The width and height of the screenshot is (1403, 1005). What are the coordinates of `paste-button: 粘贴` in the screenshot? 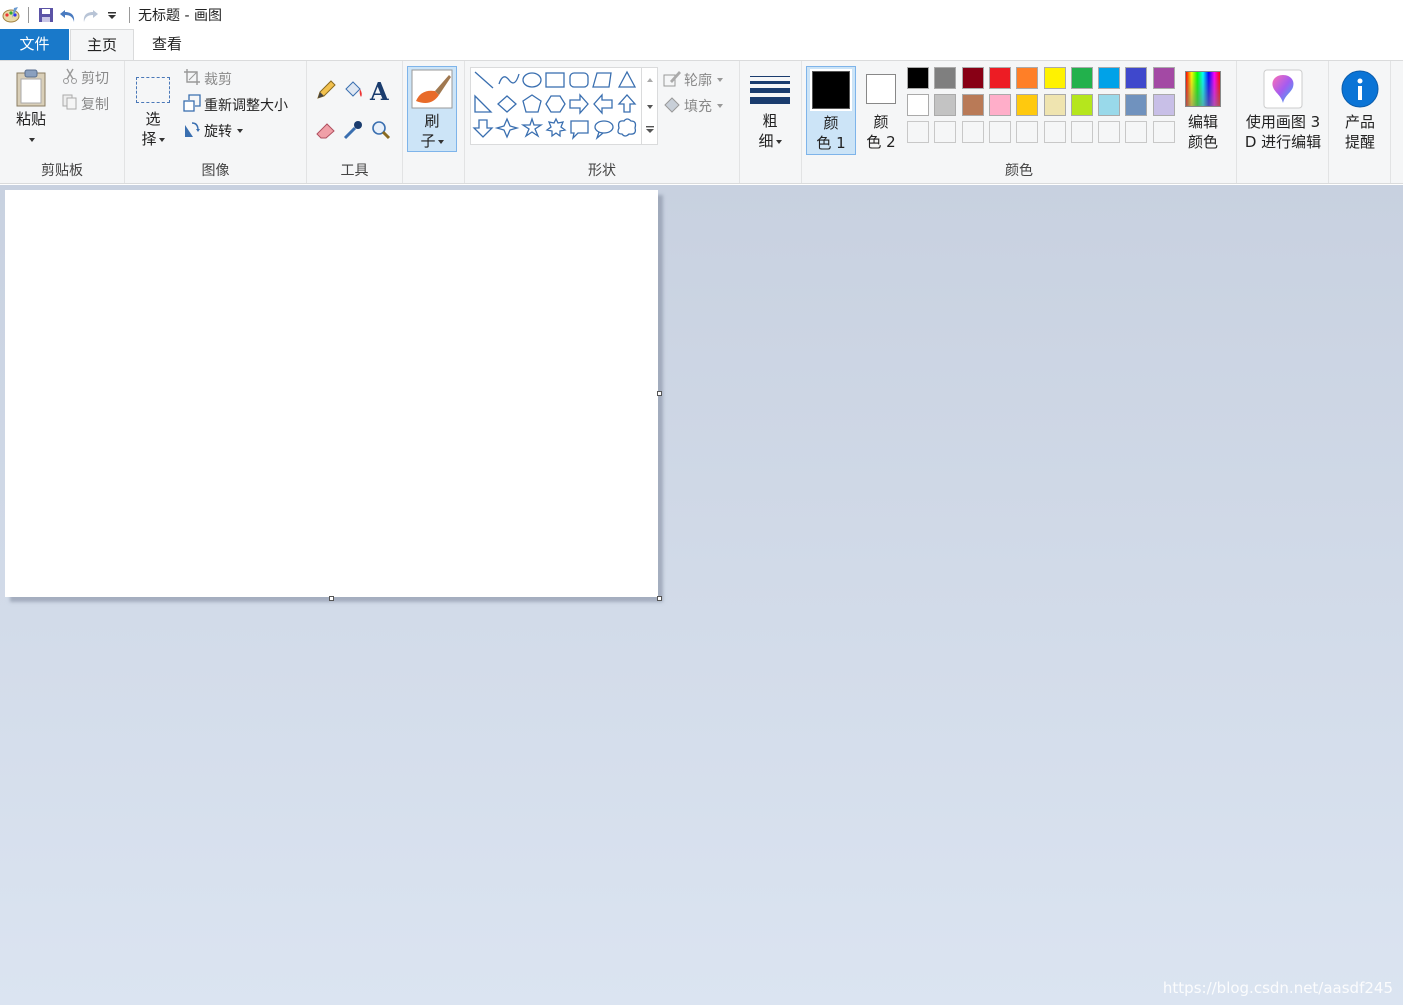 It's located at (31, 108).